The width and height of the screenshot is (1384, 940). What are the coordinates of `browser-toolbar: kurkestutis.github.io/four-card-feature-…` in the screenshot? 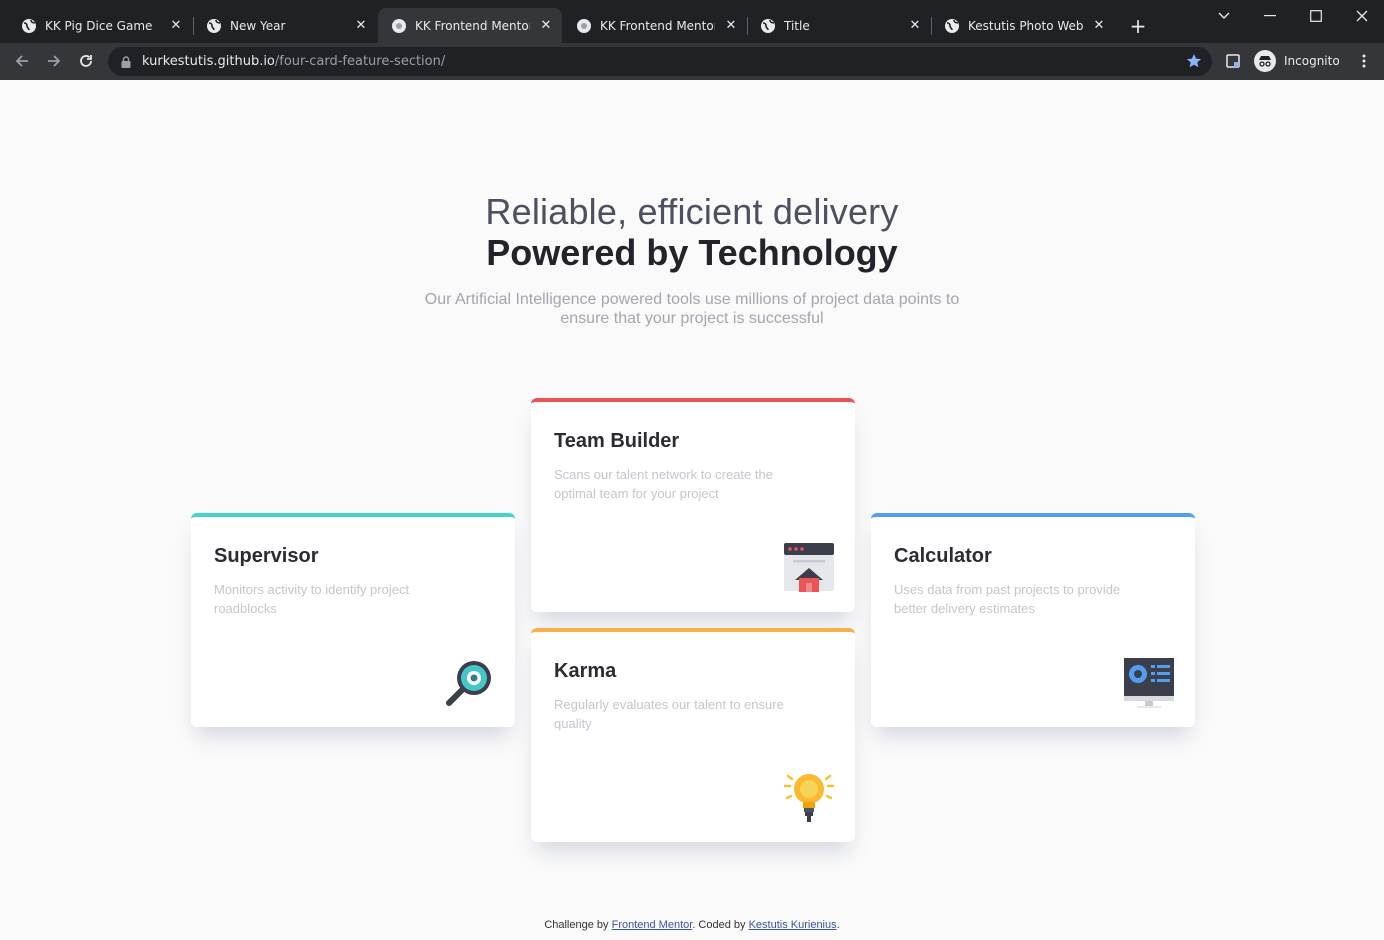 It's located at (692, 61).